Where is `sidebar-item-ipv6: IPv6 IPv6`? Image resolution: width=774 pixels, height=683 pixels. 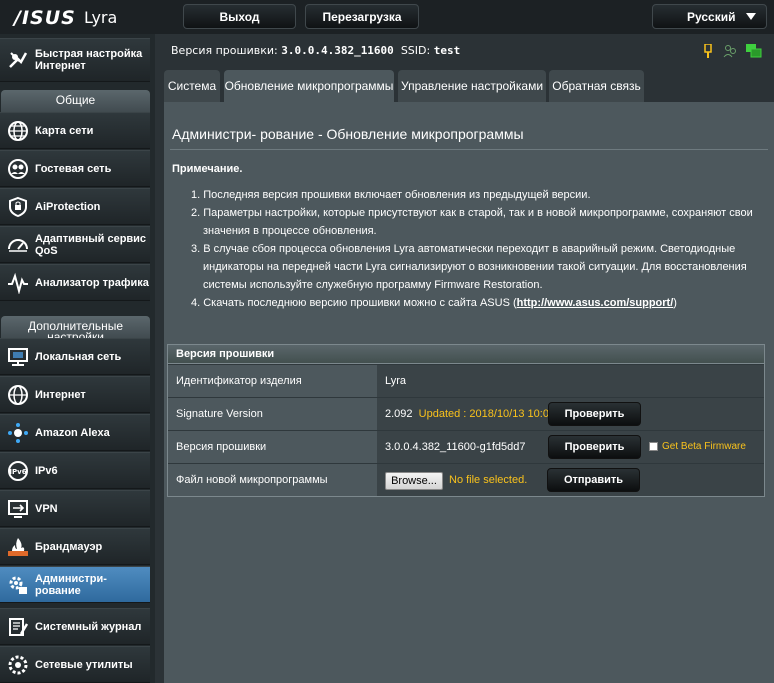
sidebar-item-ipv6: IPv6 IPv6 is located at coordinates (75, 470).